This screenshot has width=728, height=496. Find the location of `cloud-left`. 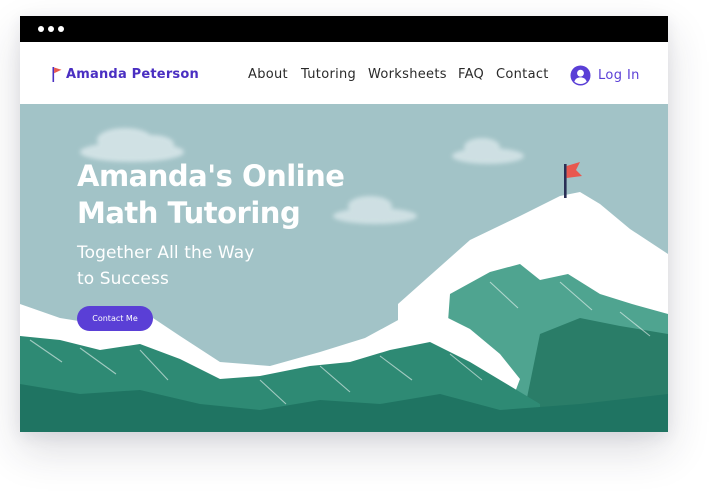

cloud-left is located at coordinates (132, 145).